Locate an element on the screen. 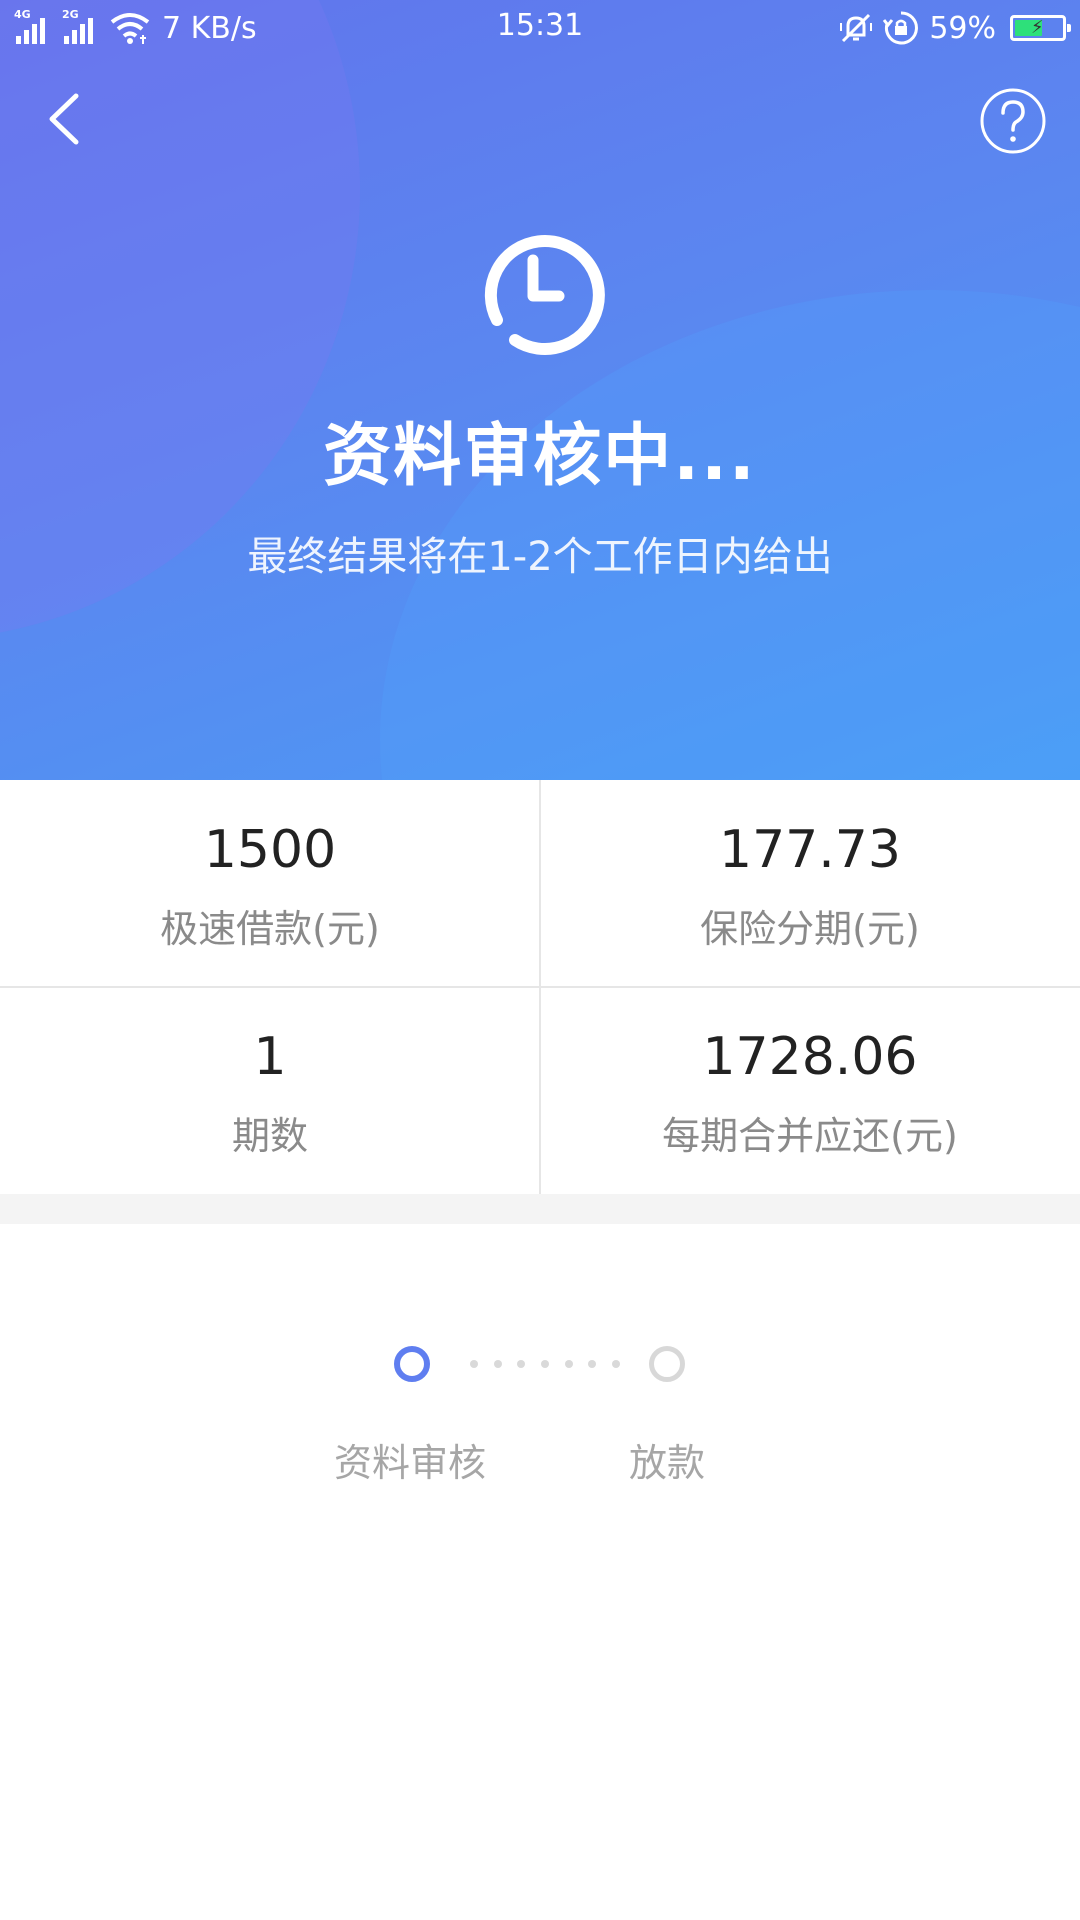 The image size is (1080, 1920). section-separator is located at coordinates (540, 1209).